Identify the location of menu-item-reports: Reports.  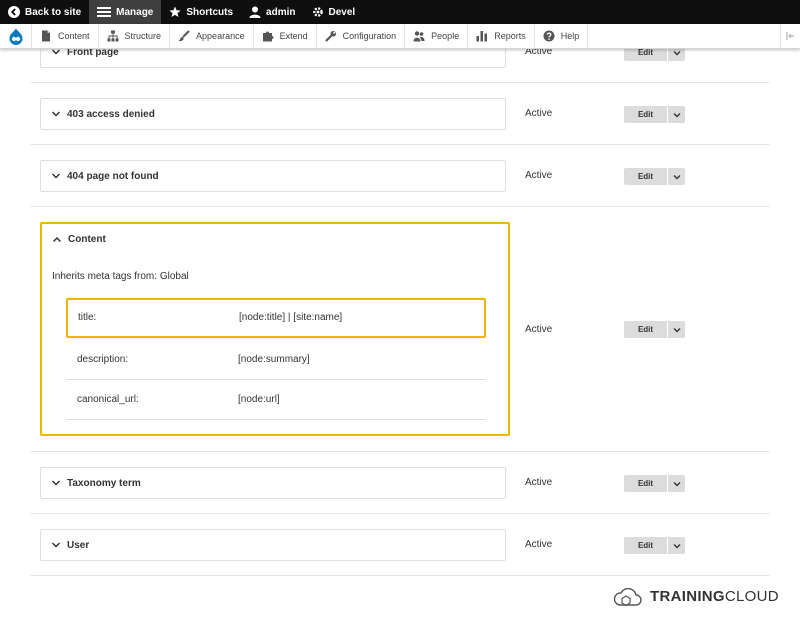
(501, 36).